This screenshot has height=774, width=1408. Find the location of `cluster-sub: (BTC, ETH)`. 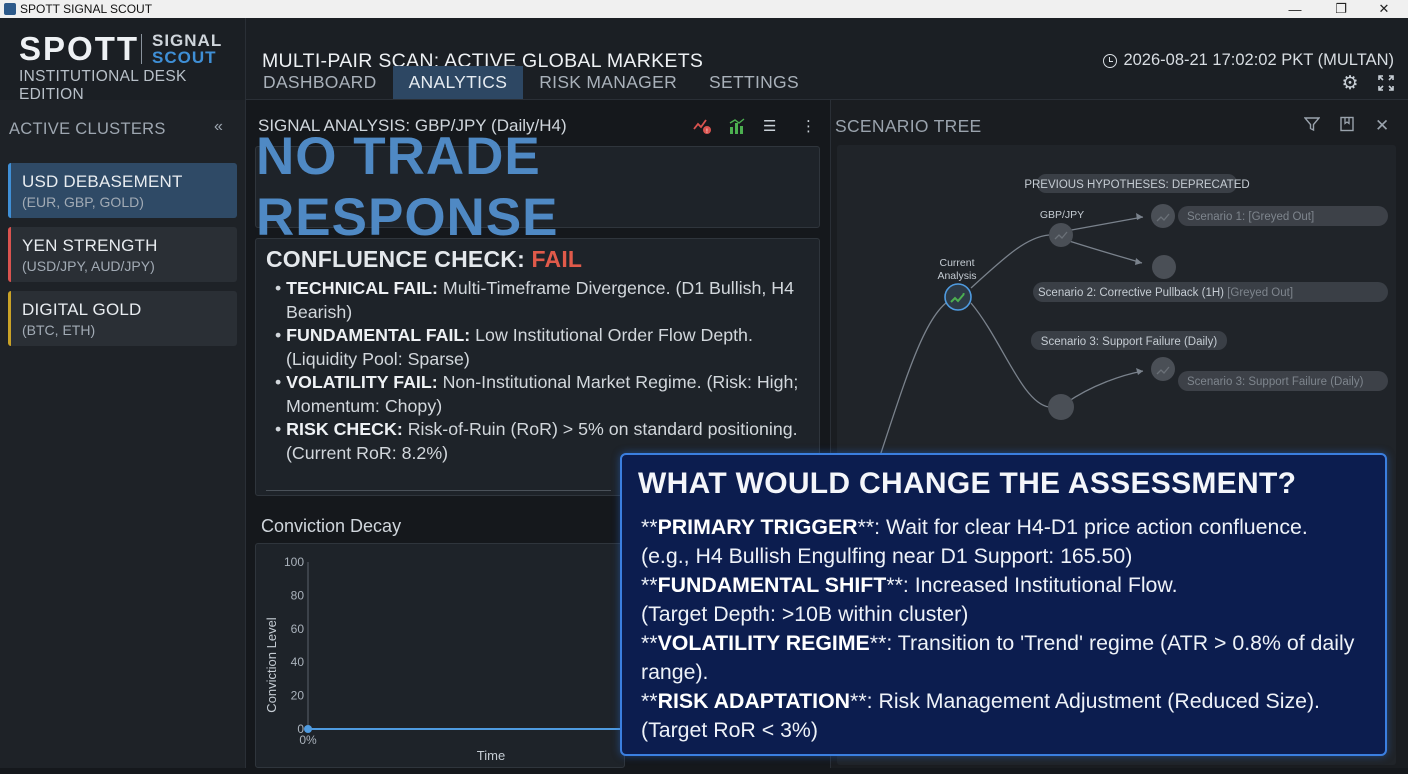

cluster-sub: (BTC, ETH) is located at coordinates (59, 330).